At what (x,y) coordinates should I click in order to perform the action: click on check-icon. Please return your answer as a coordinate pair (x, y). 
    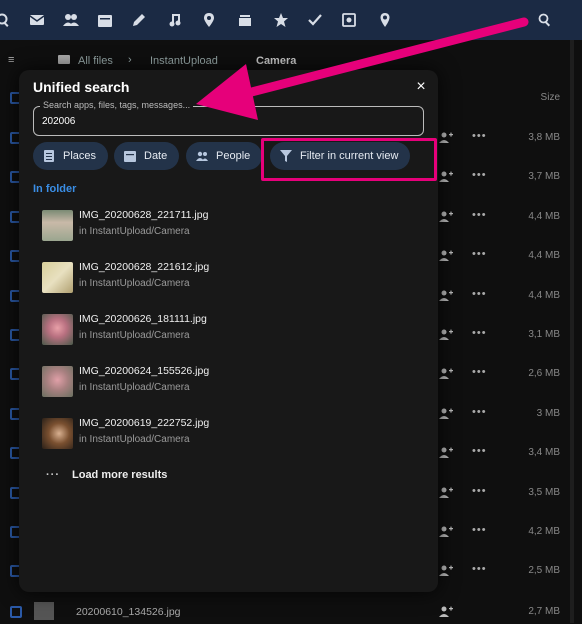
    Looking at the image, I should click on (315, 20).